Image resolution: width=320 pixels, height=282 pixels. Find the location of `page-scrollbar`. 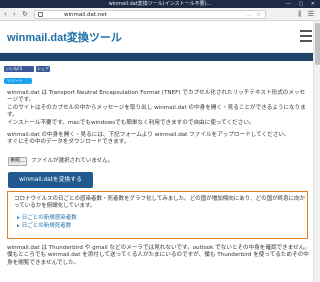

page-scrollbar is located at coordinates (316, 151).